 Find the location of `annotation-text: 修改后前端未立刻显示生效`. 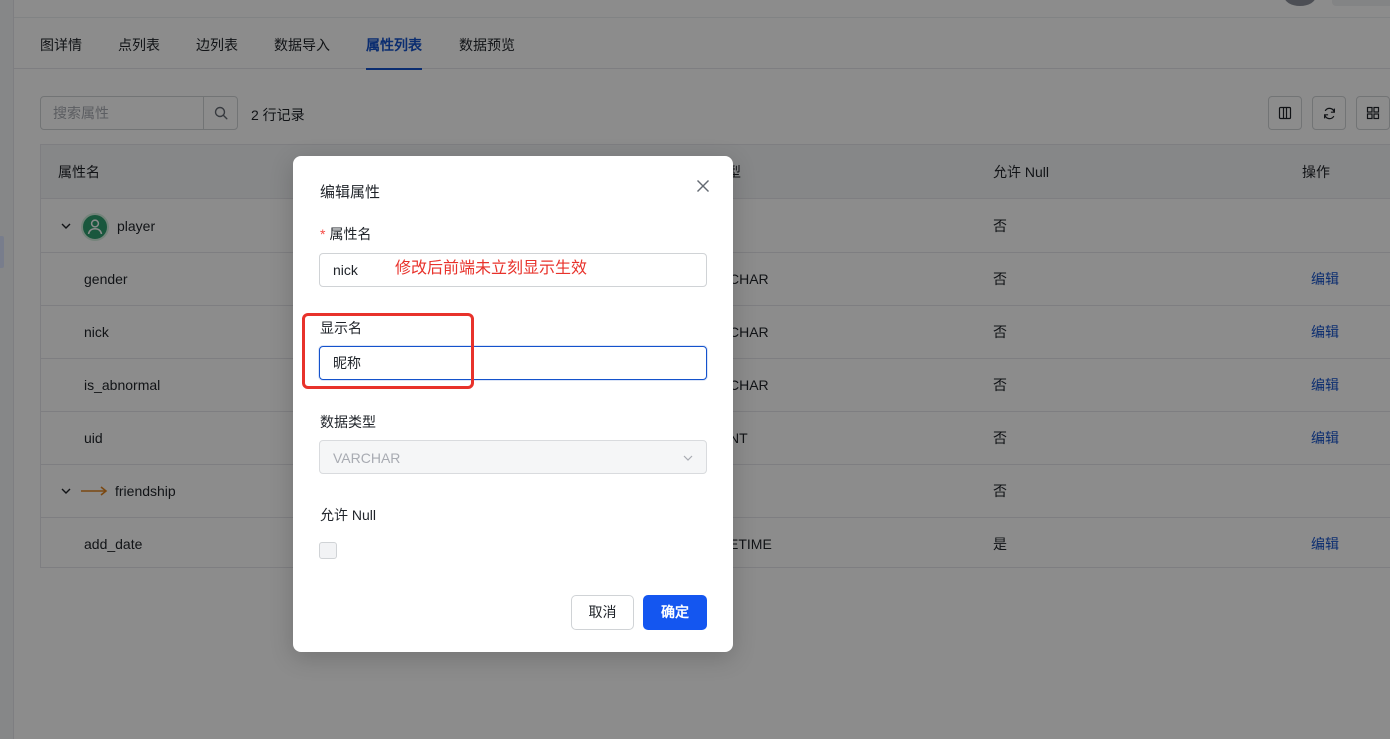

annotation-text: 修改后前端未立刻显示生效 is located at coordinates (491, 268).